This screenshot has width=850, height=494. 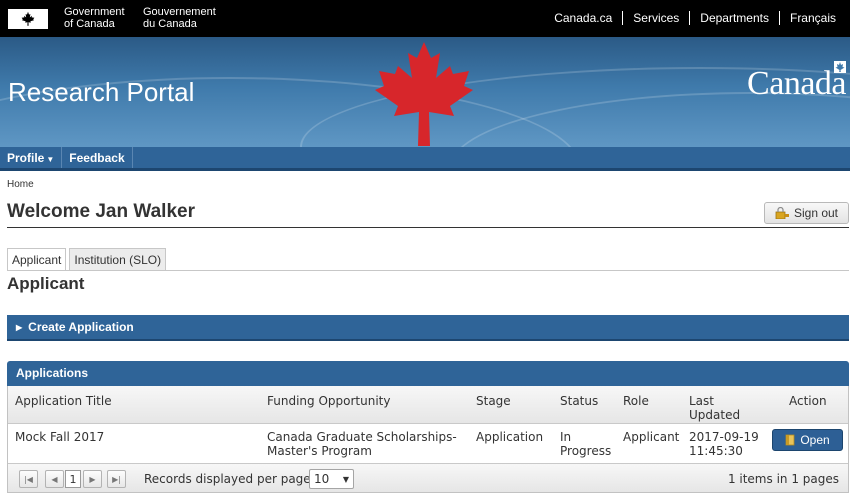 What do you see at coordinates (808, 401) in the screenshot?
I see `col-action: Action` at bounding box center [808, 401].